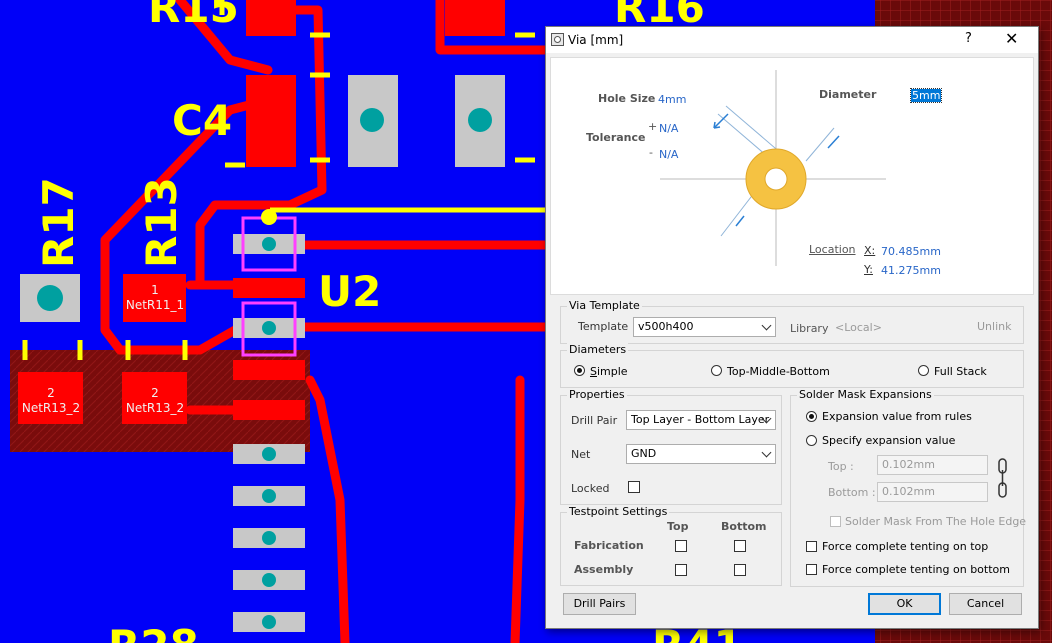  I want to click on mask-from-hole-label: Solder Mask From The Hole Edge, so click(936, 521).